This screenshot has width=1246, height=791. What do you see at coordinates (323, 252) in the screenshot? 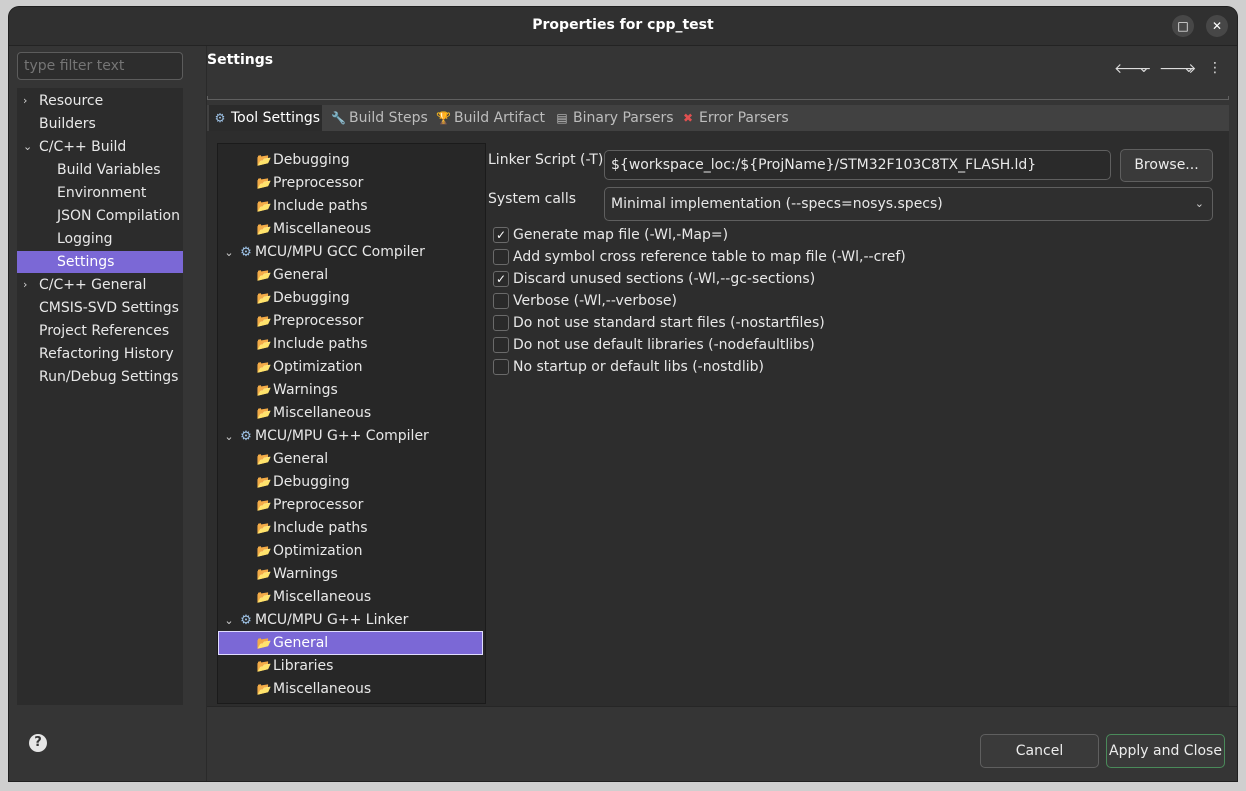
I see `tool-node: ⌄ ⚙ MCU/MPU GCC Compiler` at bounding box center [323, 252].